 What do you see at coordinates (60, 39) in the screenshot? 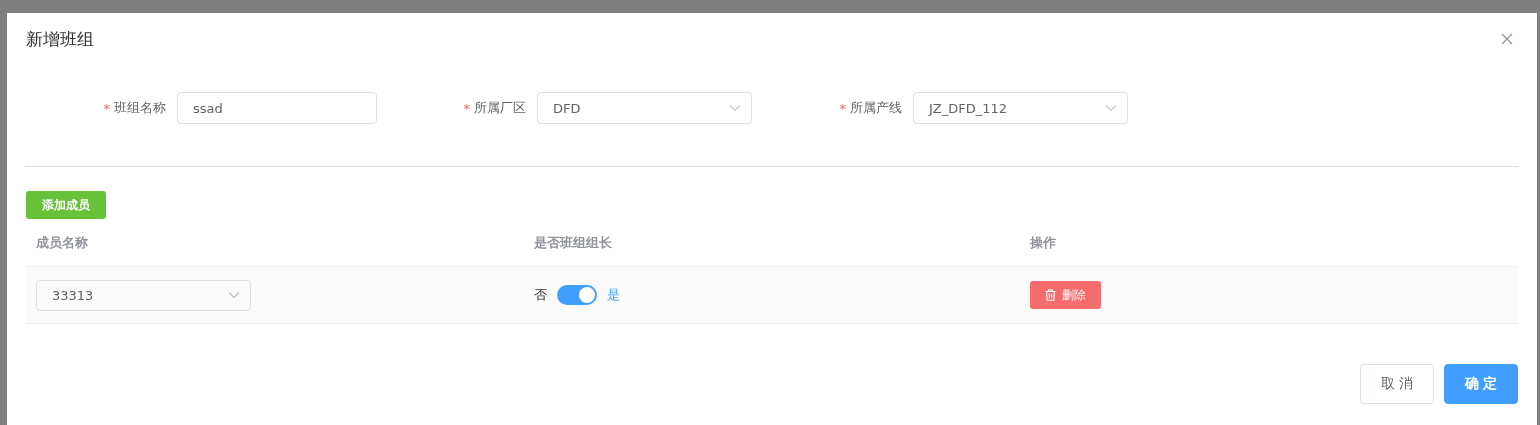
I see `dialog-title: 新增班组` at bounding box center [60, 39].